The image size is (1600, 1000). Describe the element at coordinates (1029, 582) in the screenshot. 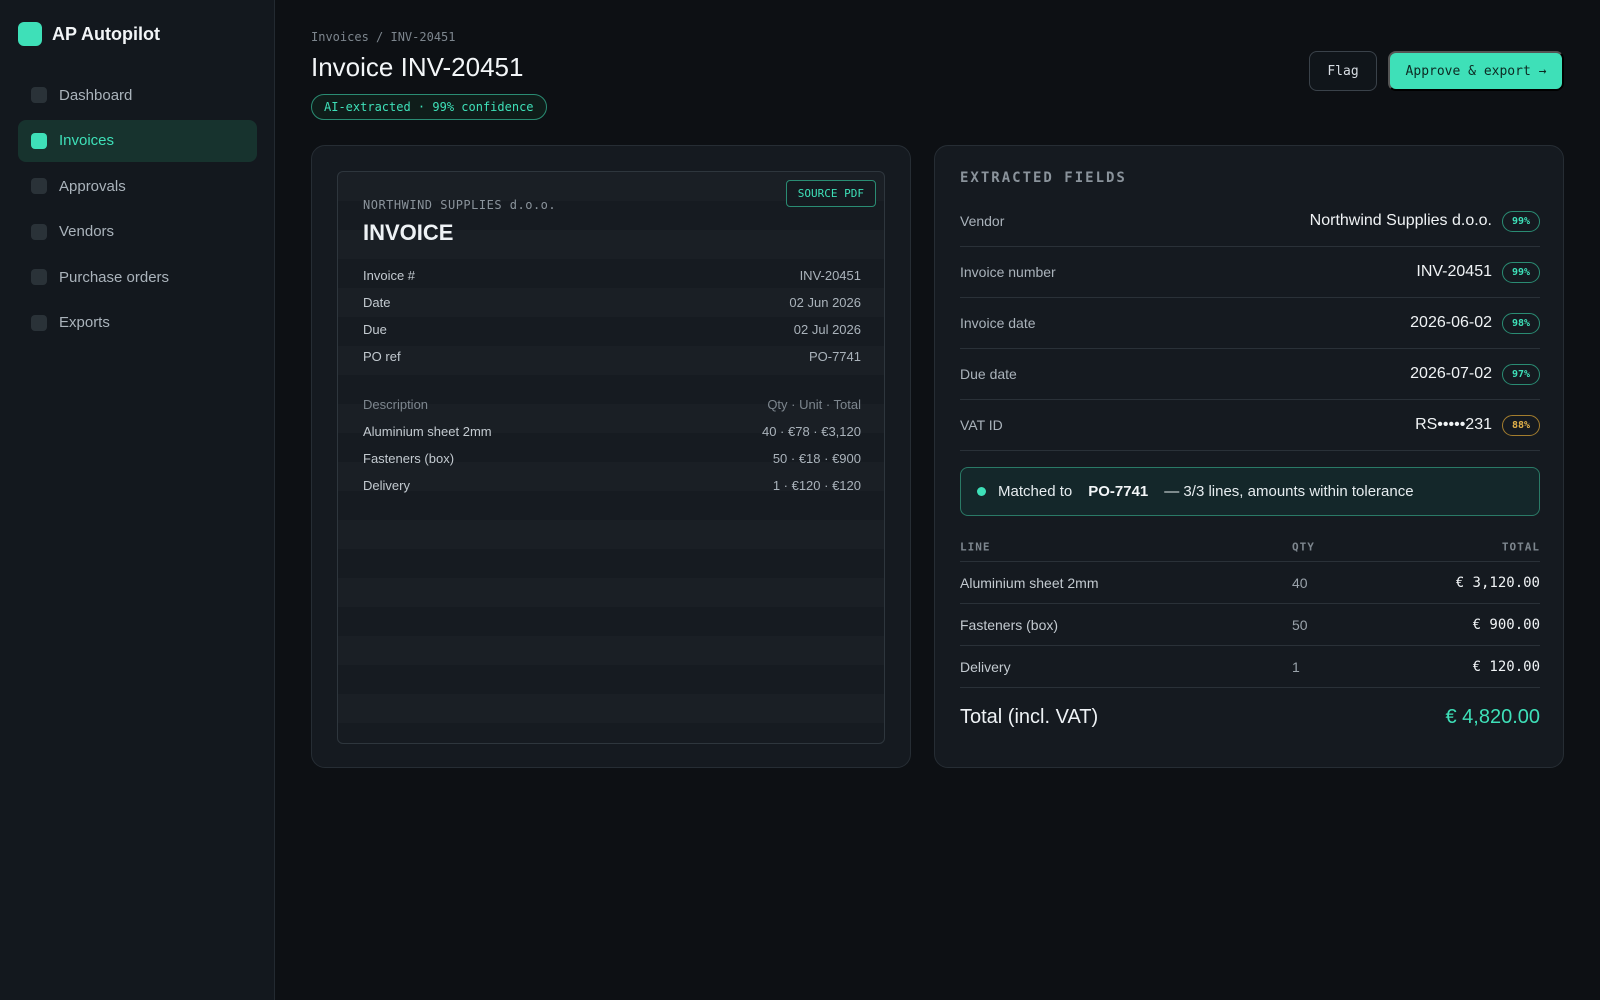

I see `line-description: Aluminium sheet 2mm` at that location.